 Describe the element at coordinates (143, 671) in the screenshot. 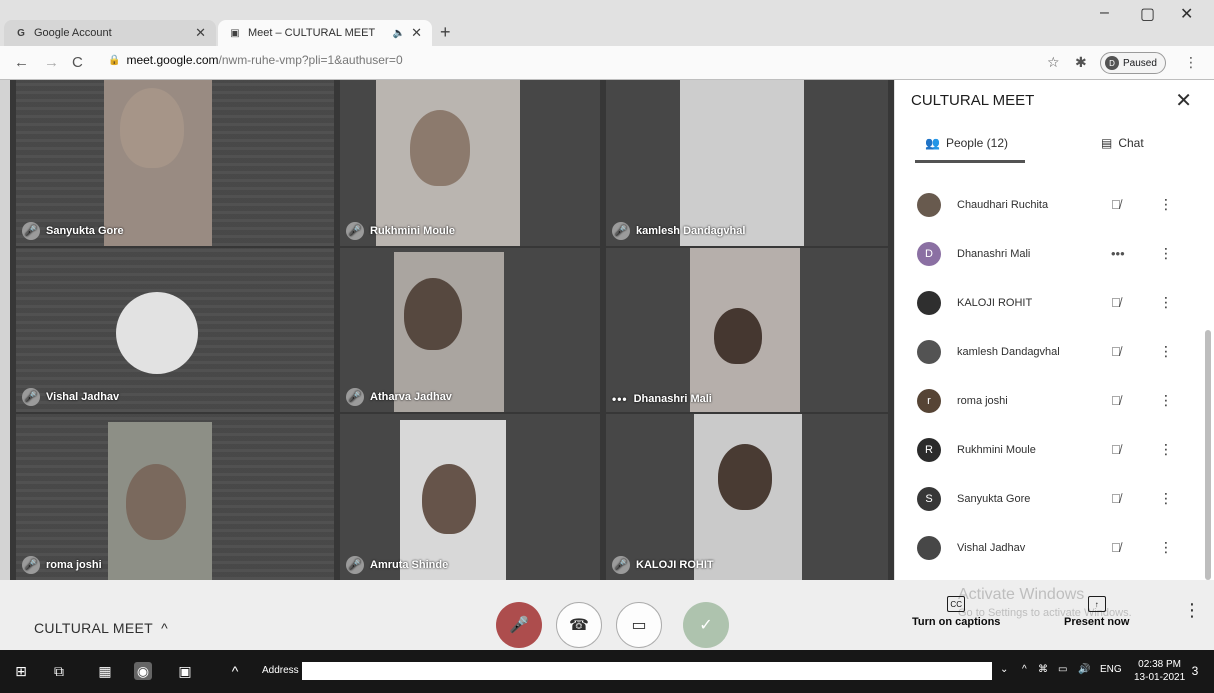

I see `chrome-icon: ◉` at that location.